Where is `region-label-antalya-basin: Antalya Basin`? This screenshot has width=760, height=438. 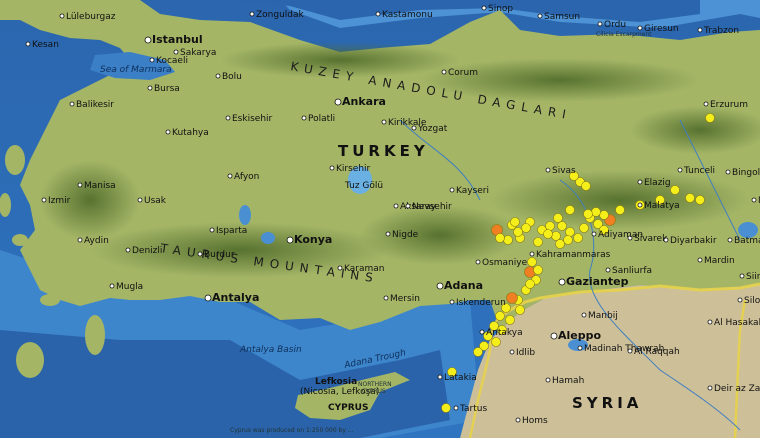 region-label-antalya-basin: Antalya Basin is located at coordinates (270, 350).